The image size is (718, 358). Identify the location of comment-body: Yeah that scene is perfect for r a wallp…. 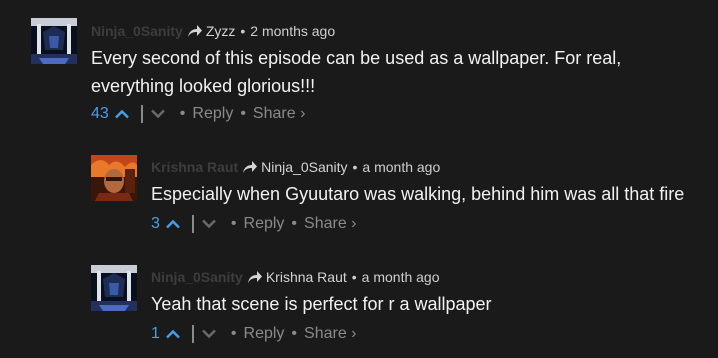
(321, 304).